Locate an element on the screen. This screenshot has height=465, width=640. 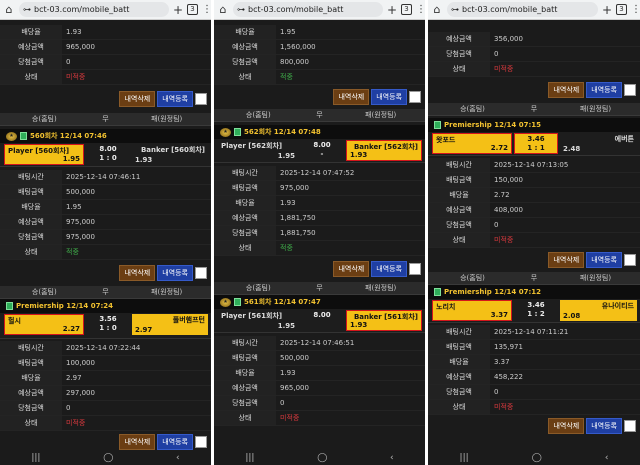
home-team-option: Player [561회차] 1.95 is located at coordinates (258, 320).